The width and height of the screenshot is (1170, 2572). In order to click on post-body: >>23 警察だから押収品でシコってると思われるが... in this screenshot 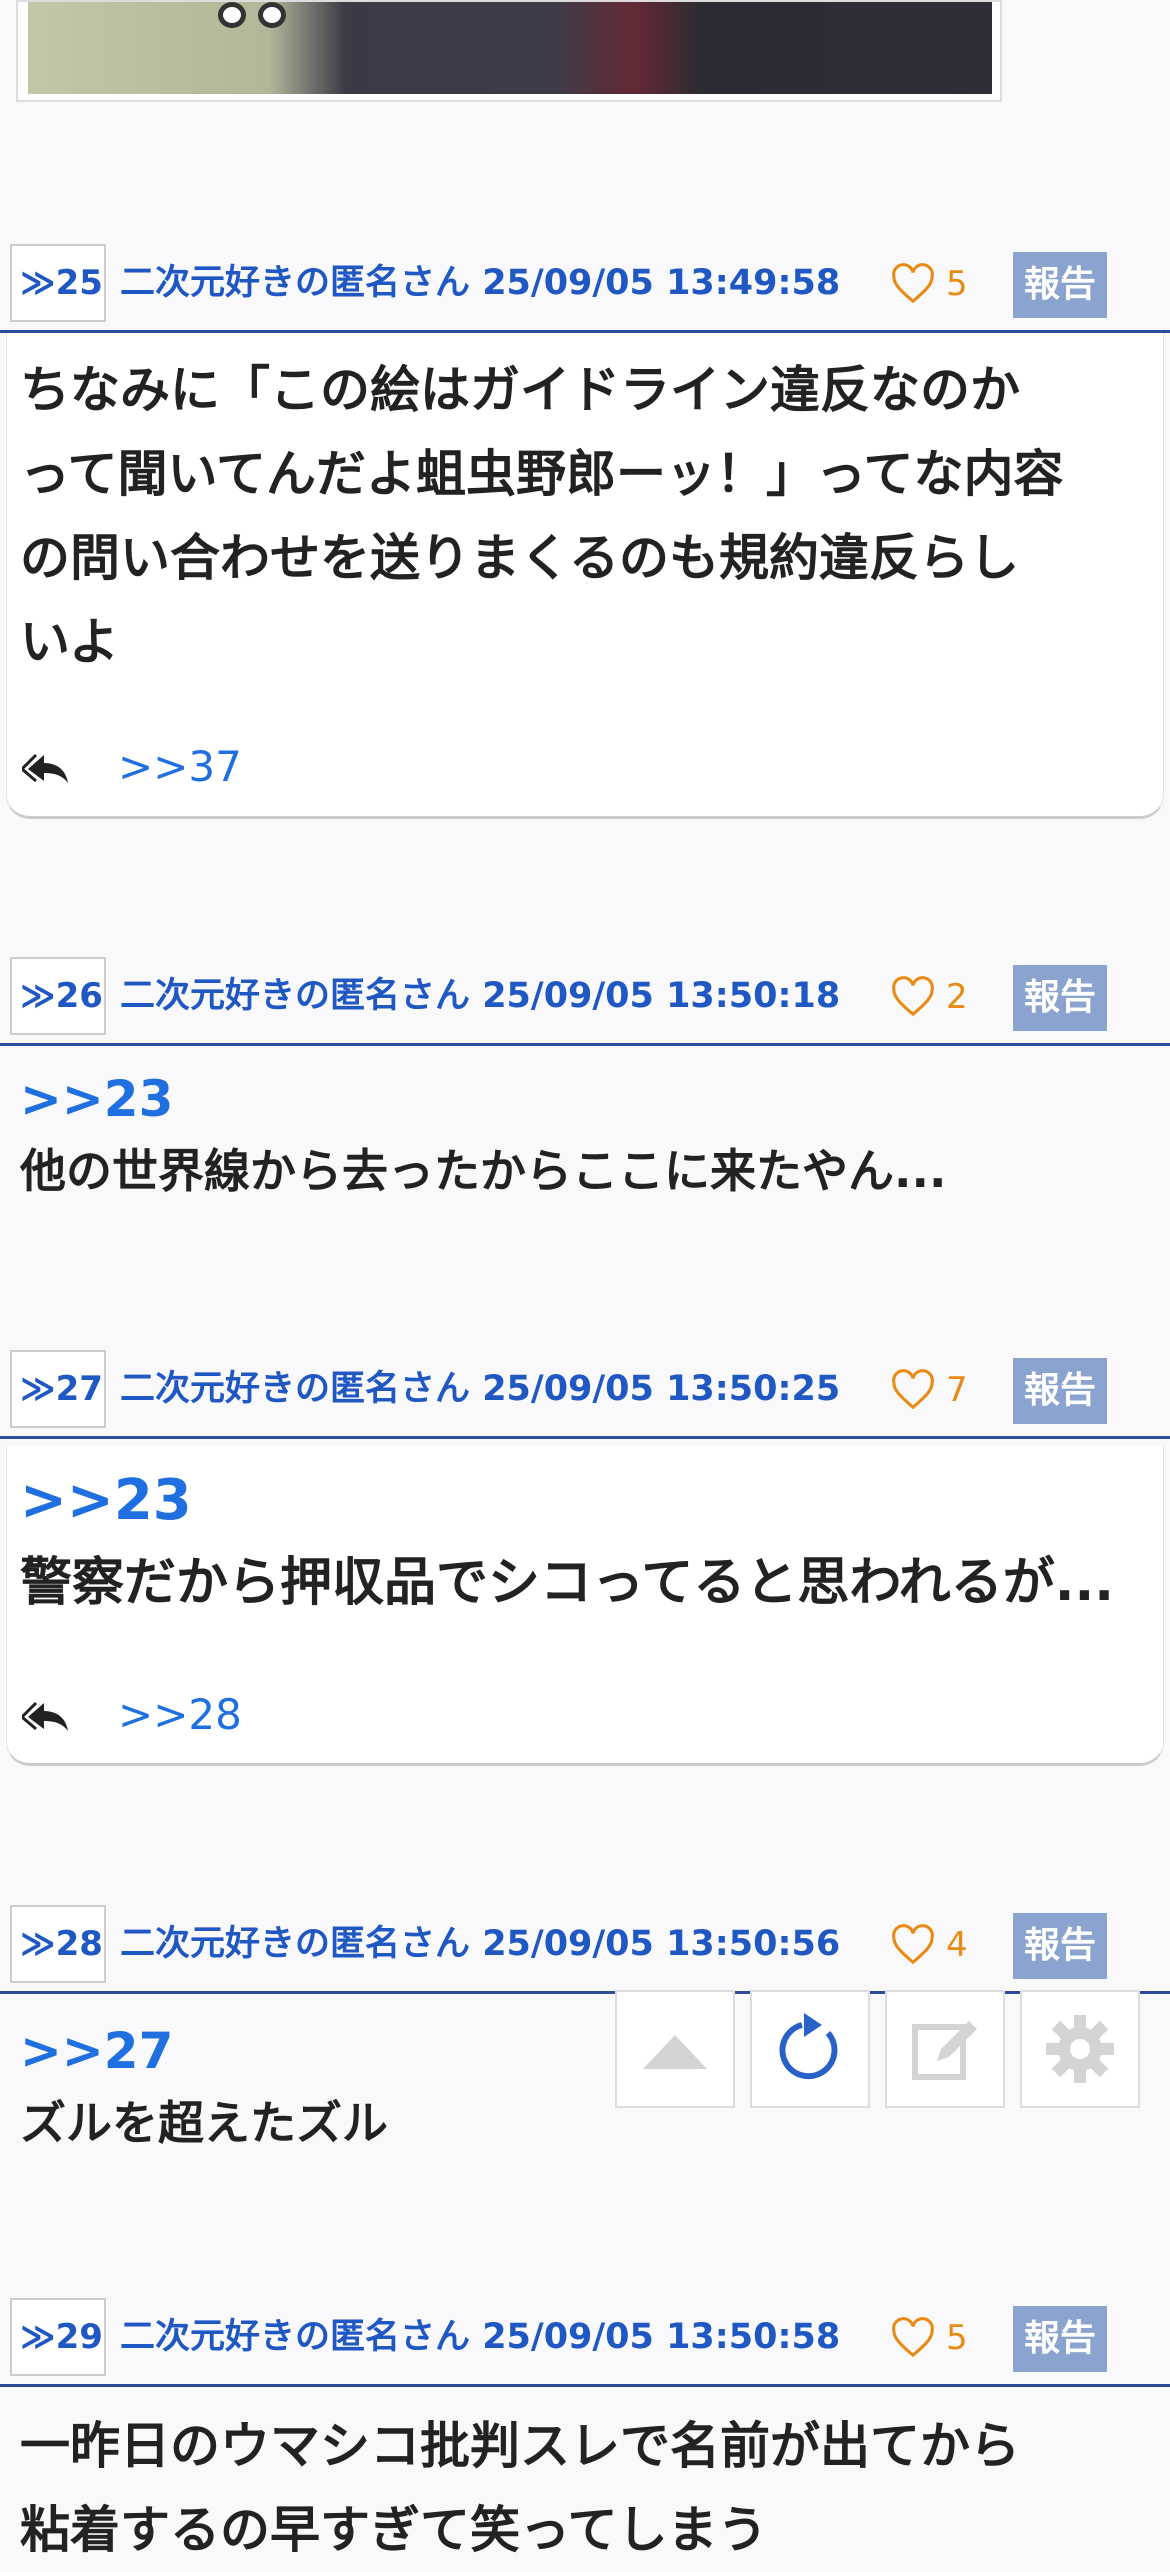, I will do `click(567, 1542)`.